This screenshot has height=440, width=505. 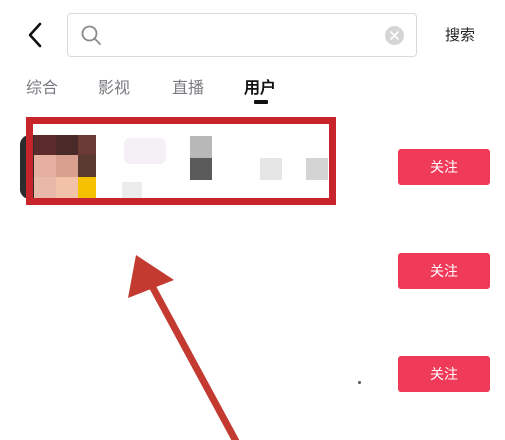 I want to click on tab-comprehensive: 综合, so click(x=42, y=86).